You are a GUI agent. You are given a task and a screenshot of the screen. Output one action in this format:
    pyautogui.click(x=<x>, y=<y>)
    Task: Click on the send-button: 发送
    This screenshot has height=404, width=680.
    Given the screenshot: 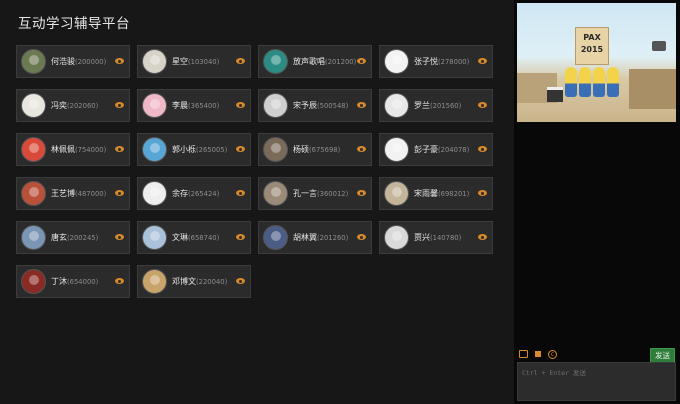 What is the action you would take?
    pyautogui.click(x=662, y=355)
    